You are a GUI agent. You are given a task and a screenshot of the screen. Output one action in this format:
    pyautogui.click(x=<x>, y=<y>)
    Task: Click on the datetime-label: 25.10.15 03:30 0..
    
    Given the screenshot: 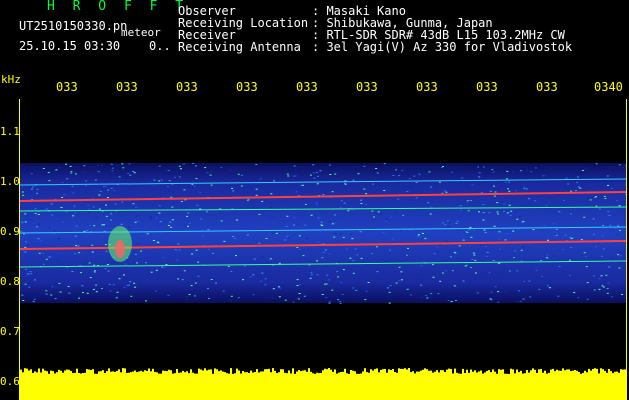 What is the action you would take?
    pyautogui.click(x=95, y=46)
    